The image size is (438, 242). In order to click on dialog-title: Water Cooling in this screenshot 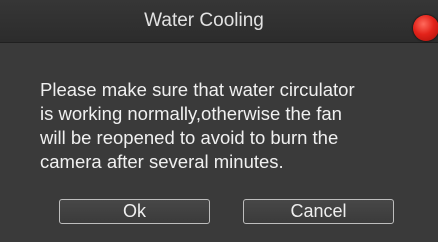, I will do `click(204, 20)`.